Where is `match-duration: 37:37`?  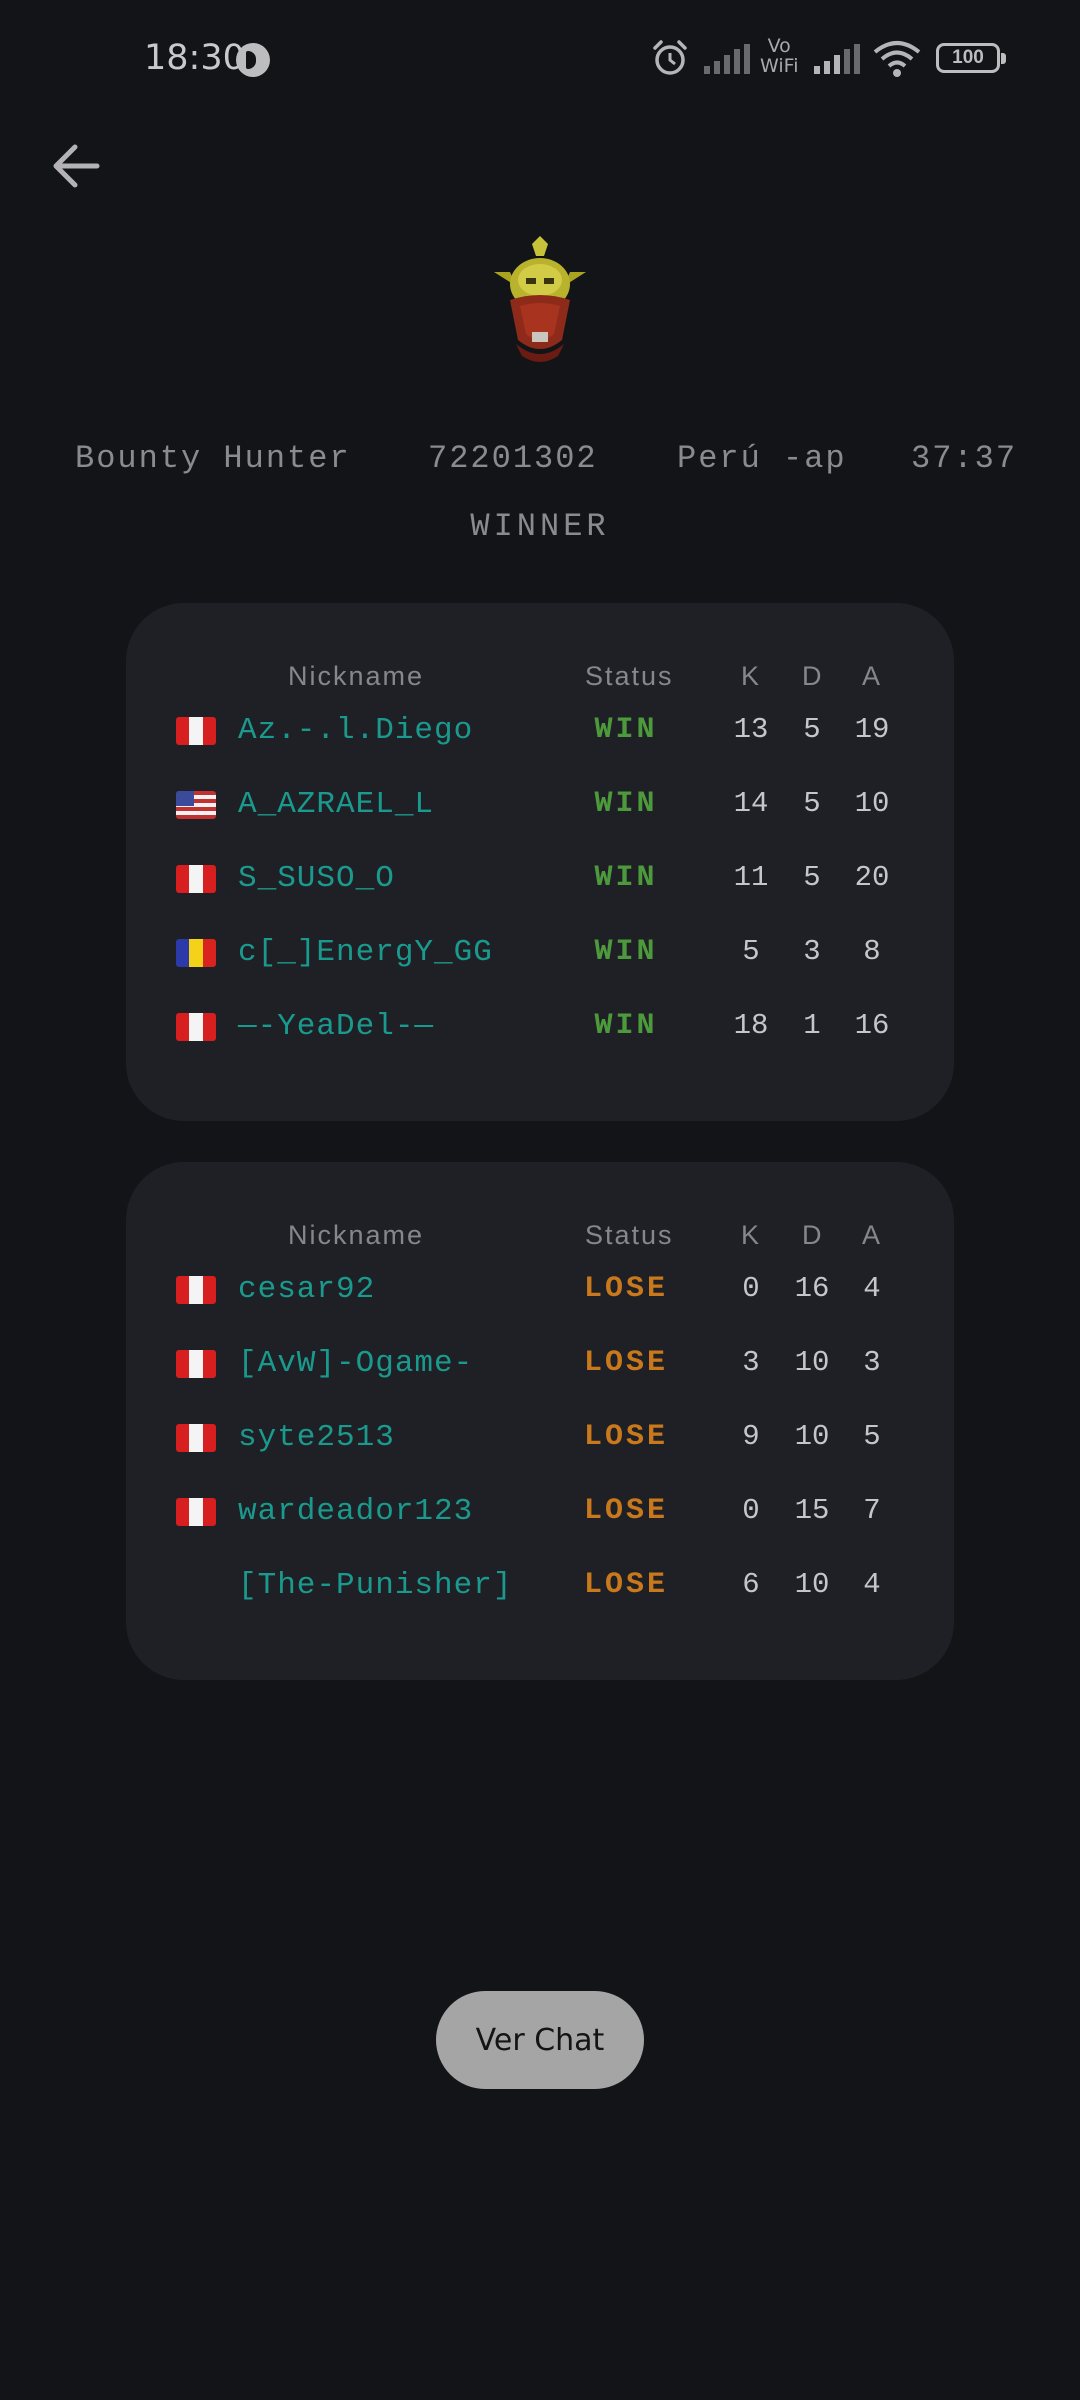 match-duration: 37:37 is located at coordinates (964, 458).